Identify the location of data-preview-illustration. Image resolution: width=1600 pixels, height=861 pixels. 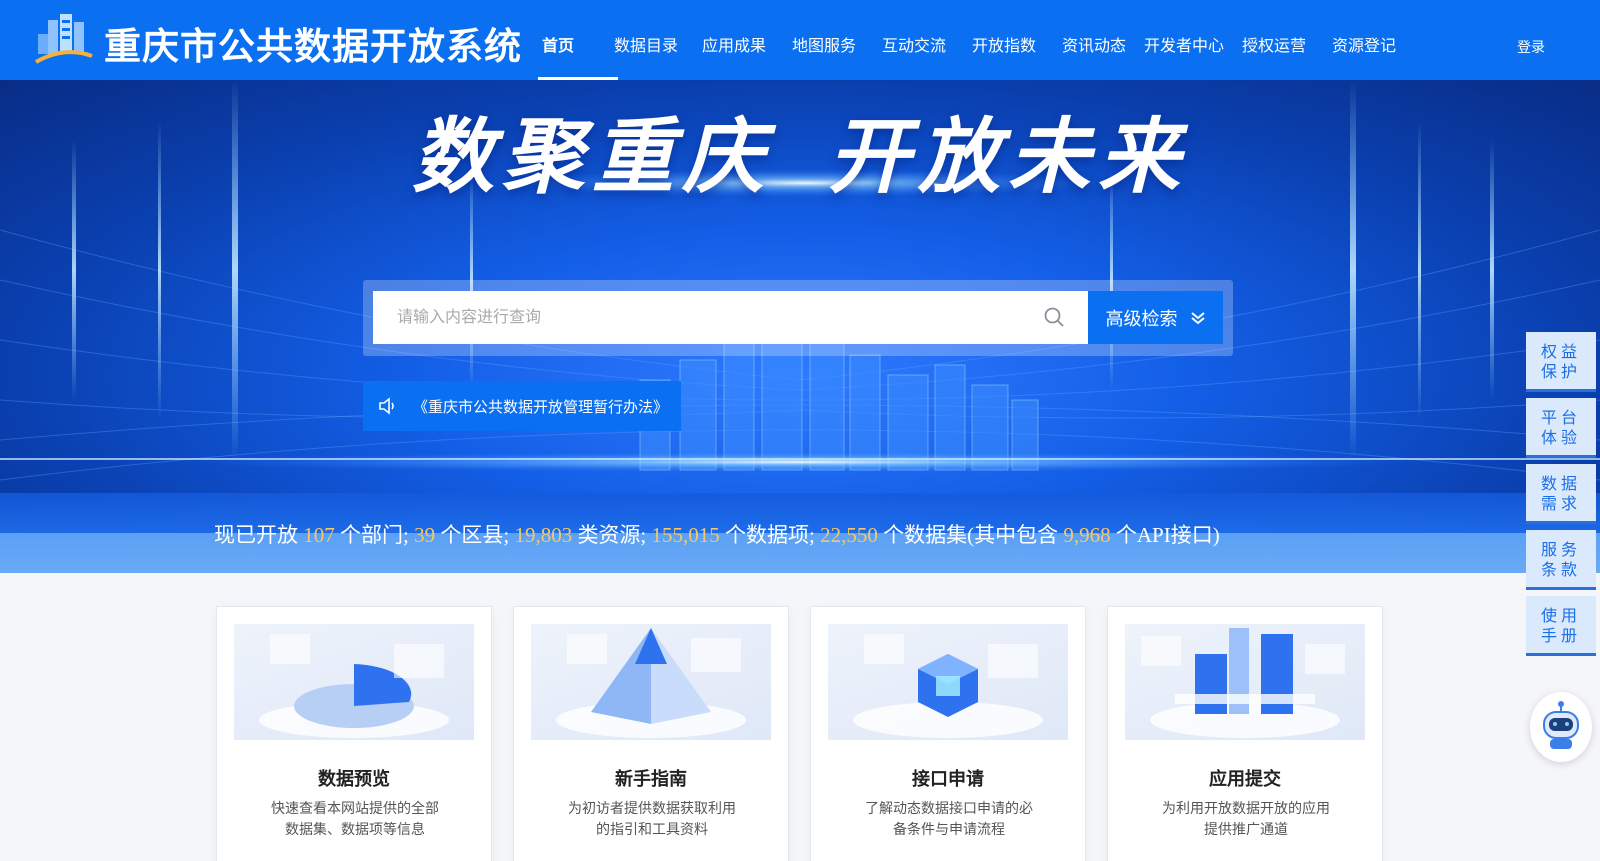
(354, 682).